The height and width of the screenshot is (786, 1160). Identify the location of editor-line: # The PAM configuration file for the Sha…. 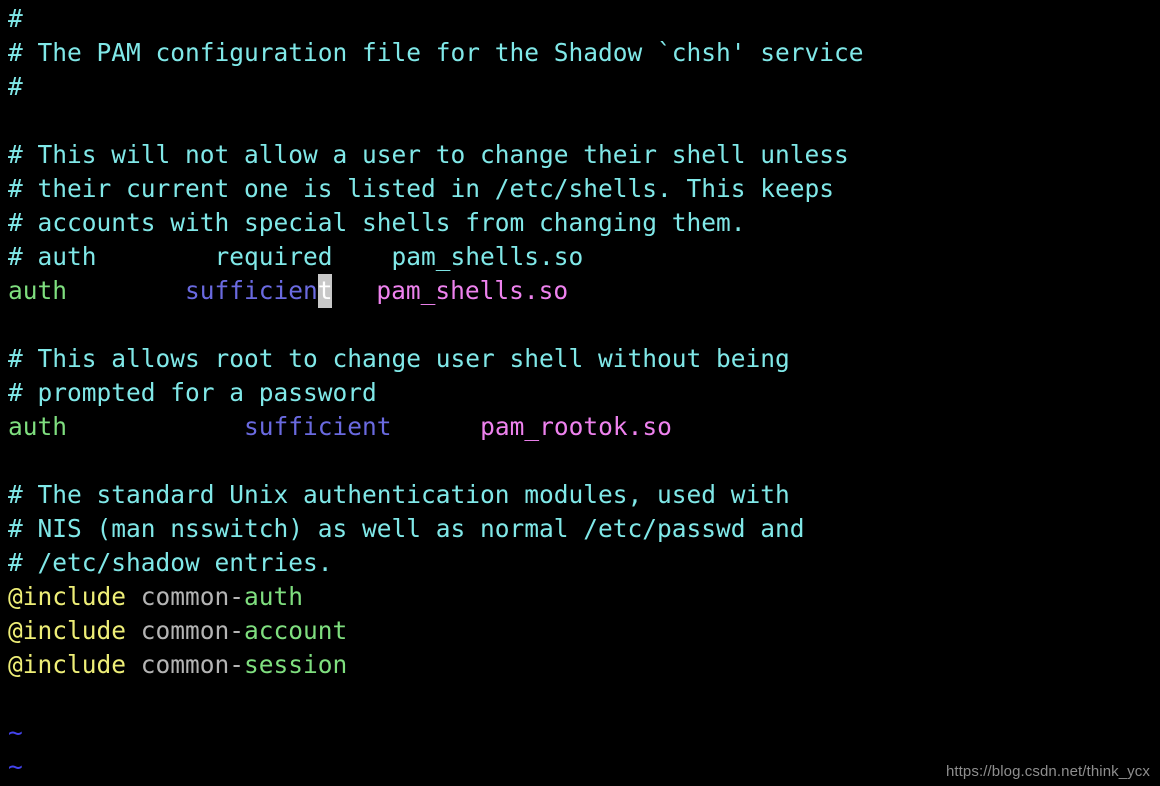
(584, 53).